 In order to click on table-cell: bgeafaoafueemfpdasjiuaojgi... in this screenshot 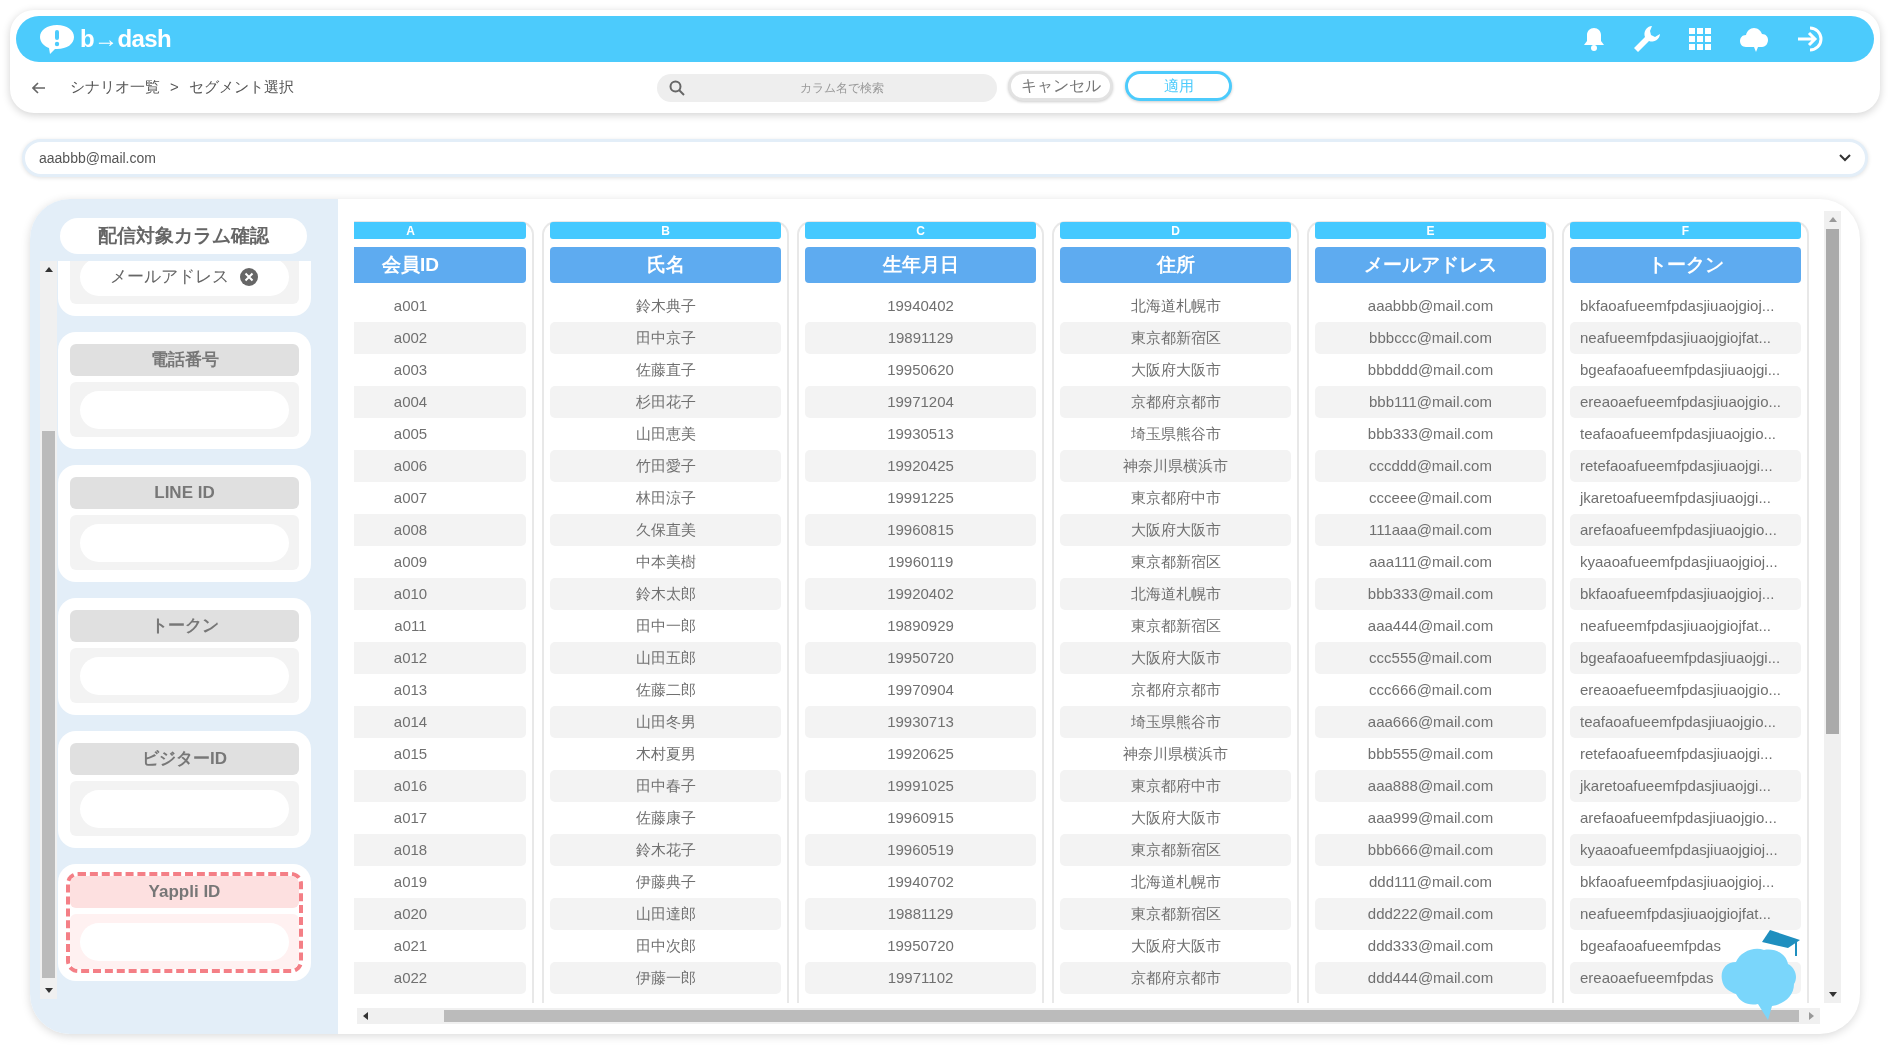, I will do `click(1685, 658)`.